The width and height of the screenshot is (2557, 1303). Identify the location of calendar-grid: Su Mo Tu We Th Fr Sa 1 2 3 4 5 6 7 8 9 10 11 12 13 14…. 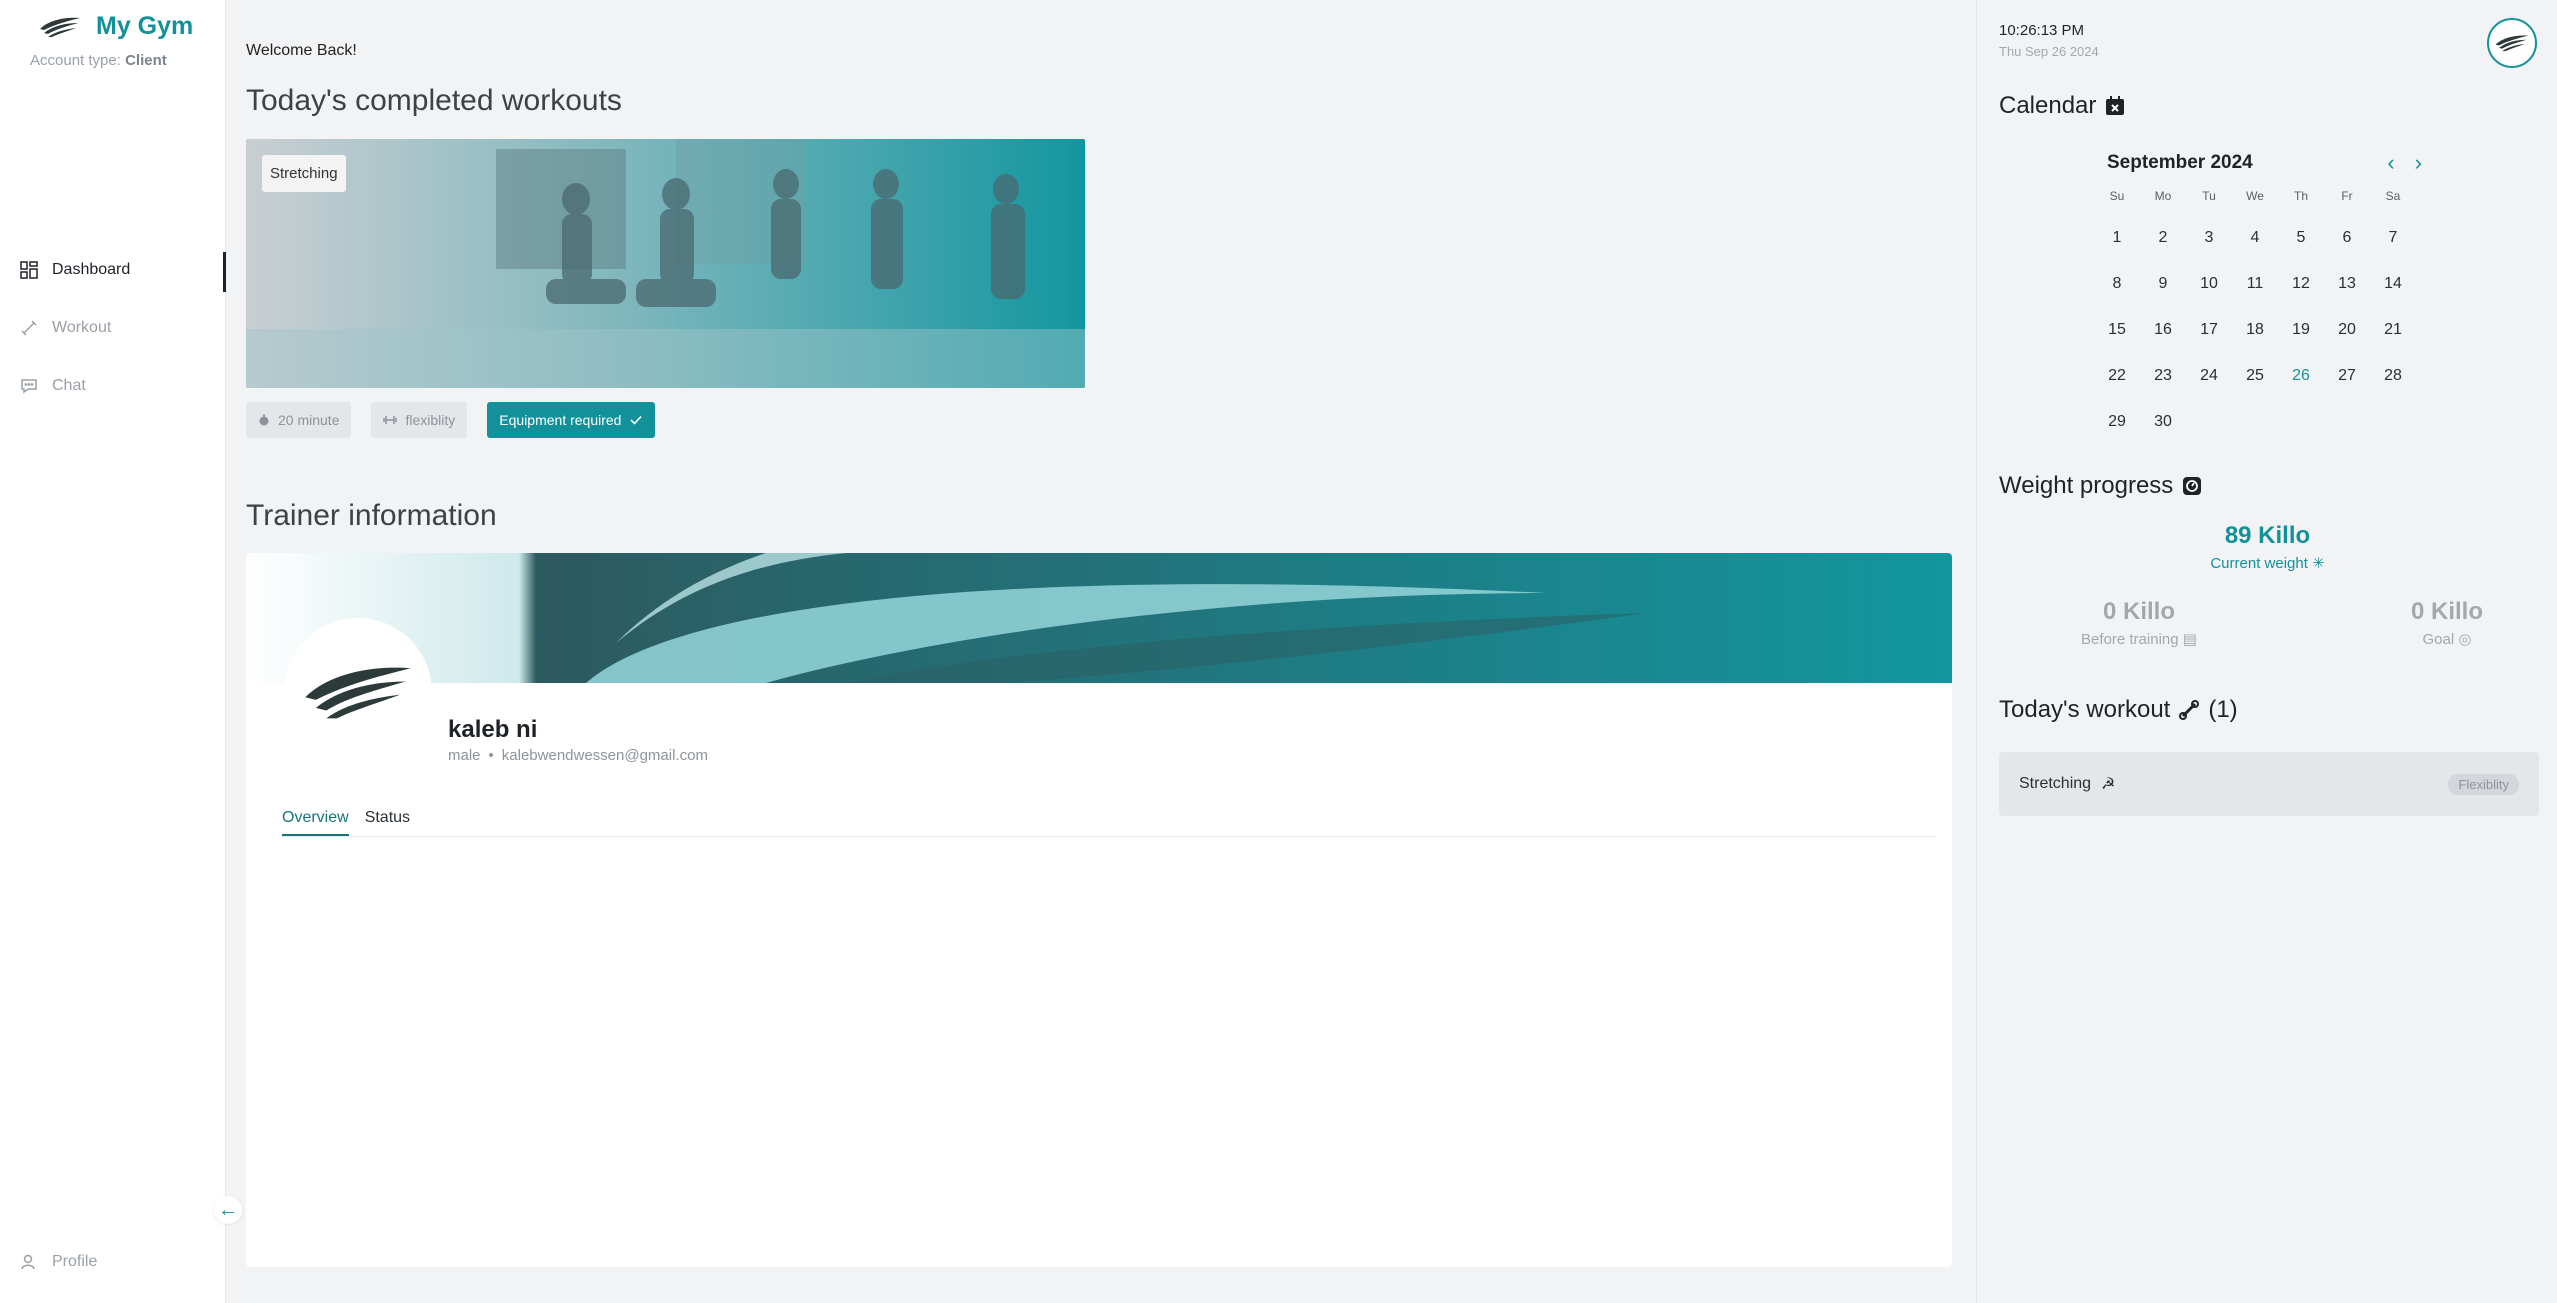
(2255, 317).